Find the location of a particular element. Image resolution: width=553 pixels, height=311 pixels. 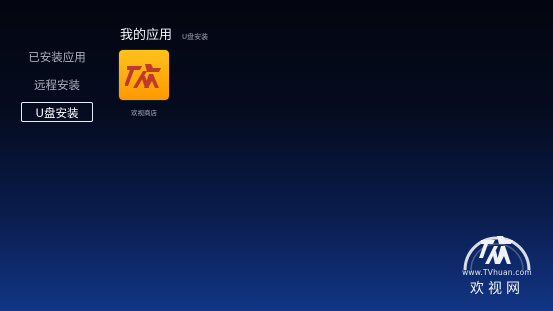

app-tile-tvhuan-store: 欢视商店 is located at coordinates (144, 83).